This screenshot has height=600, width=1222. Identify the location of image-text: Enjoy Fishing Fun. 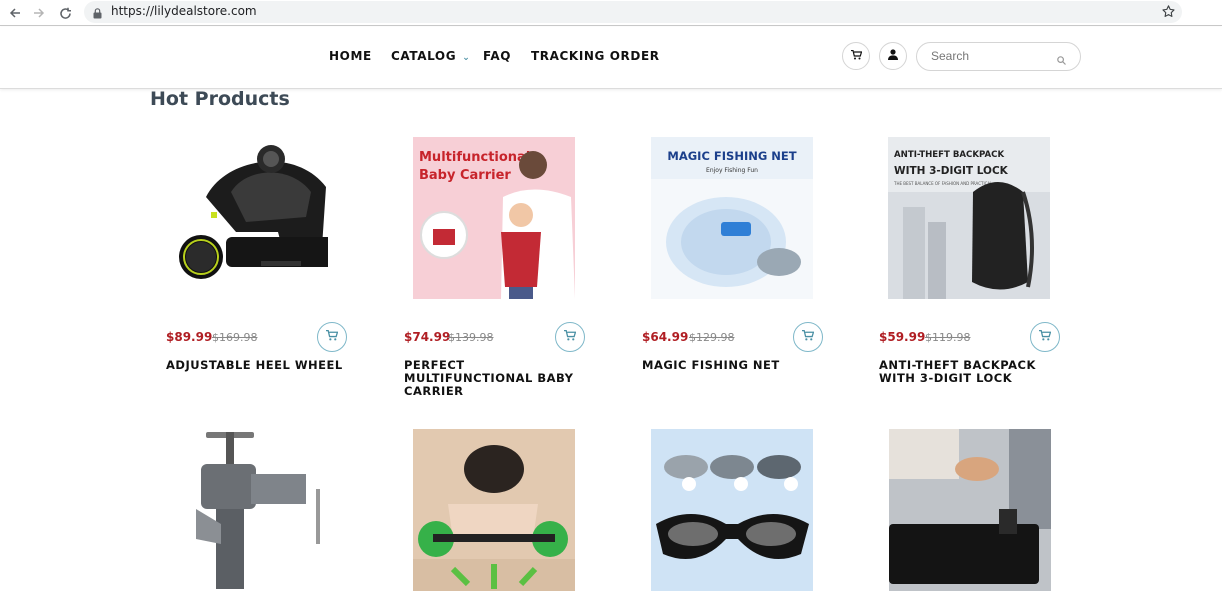
(732, 170).